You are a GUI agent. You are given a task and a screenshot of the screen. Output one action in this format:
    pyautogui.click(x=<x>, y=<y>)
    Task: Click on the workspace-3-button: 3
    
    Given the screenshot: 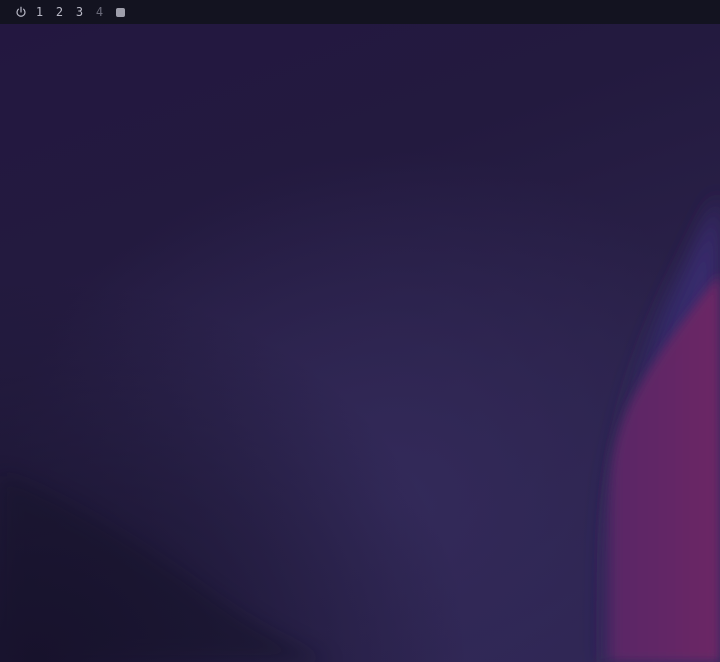 What is the action you would take?
    pyautogui.click(x=79, y=12)
    